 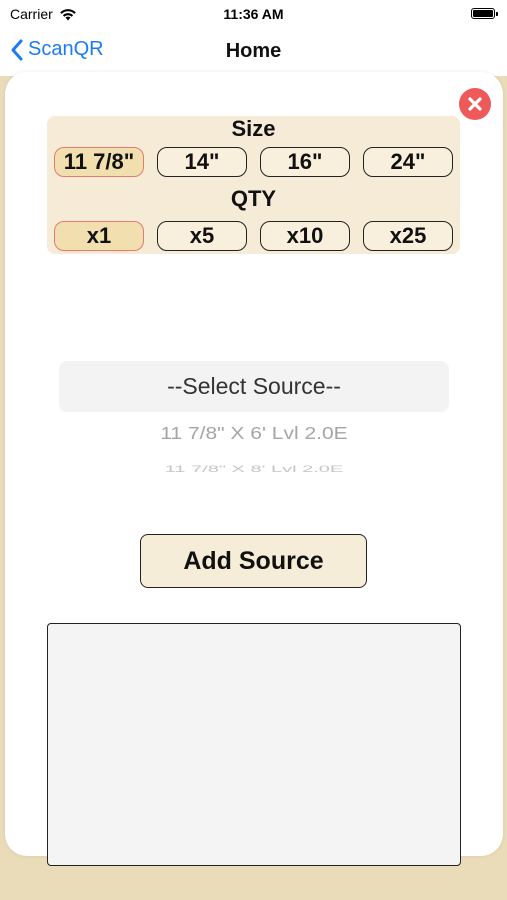 I want to click on source-picker-item: 11 7/8" X 6' Lvl 2.0E, so click(x=254, y=434).